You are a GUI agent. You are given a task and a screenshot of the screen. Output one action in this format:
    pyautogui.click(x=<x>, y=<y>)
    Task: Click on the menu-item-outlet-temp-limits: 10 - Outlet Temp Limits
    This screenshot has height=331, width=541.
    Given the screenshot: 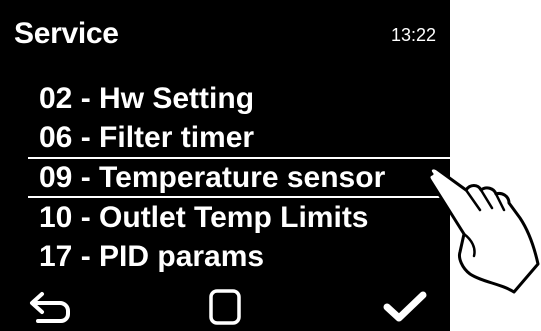 What is the action you would take?
    pyautogui.click(x=225, y=217)
    